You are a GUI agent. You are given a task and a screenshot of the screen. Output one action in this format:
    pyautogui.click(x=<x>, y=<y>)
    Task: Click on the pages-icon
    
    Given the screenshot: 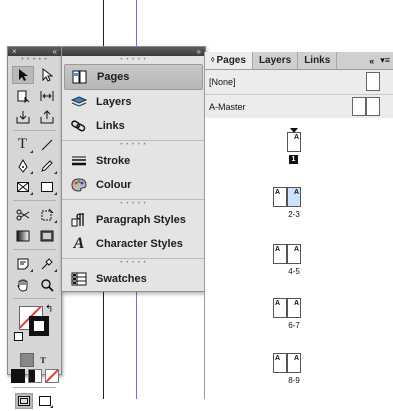 What is the action you would take?
    pyautogui.click(x=80, y=77)
    